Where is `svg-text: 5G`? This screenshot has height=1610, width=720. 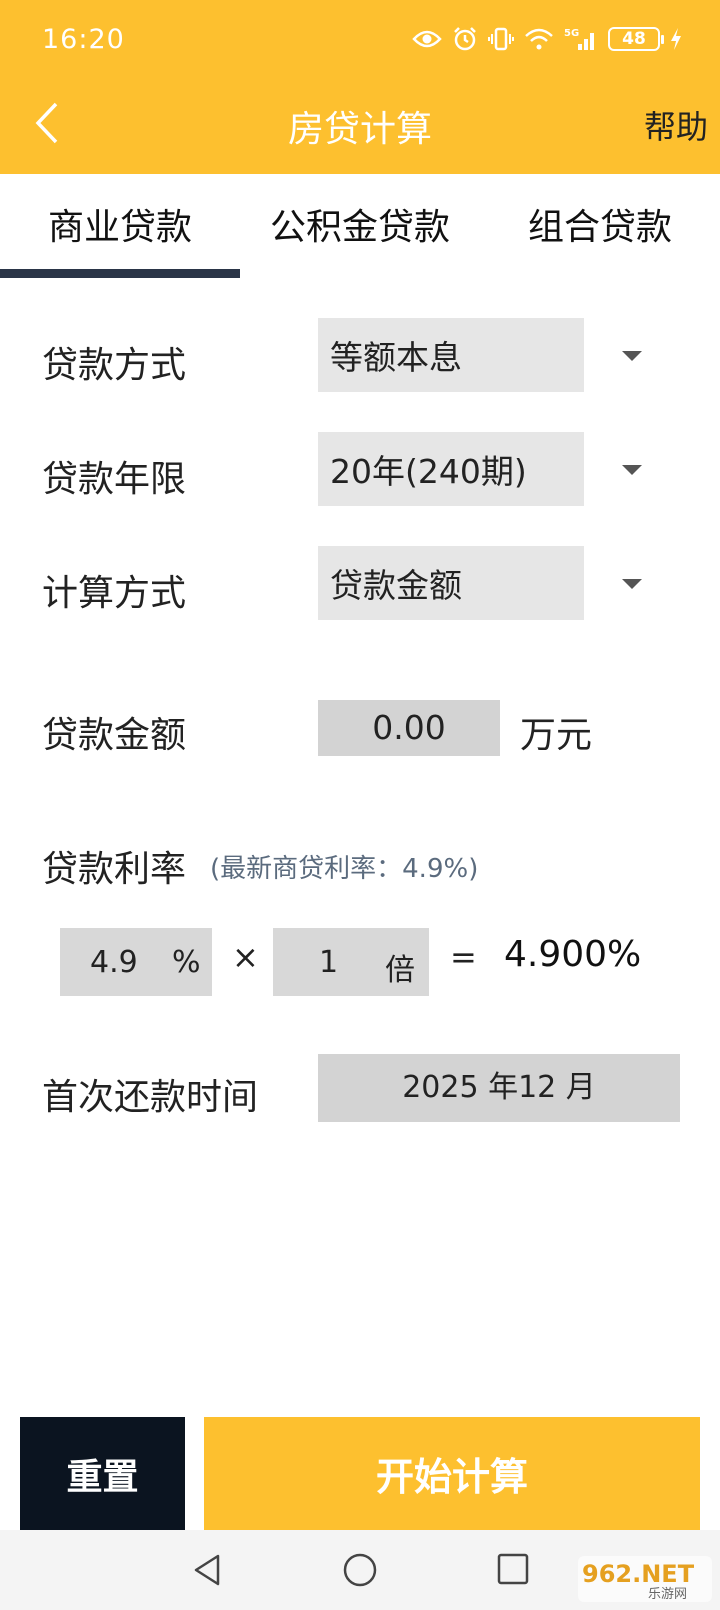
svg-text: 5G is located at coordinates (571, 33).